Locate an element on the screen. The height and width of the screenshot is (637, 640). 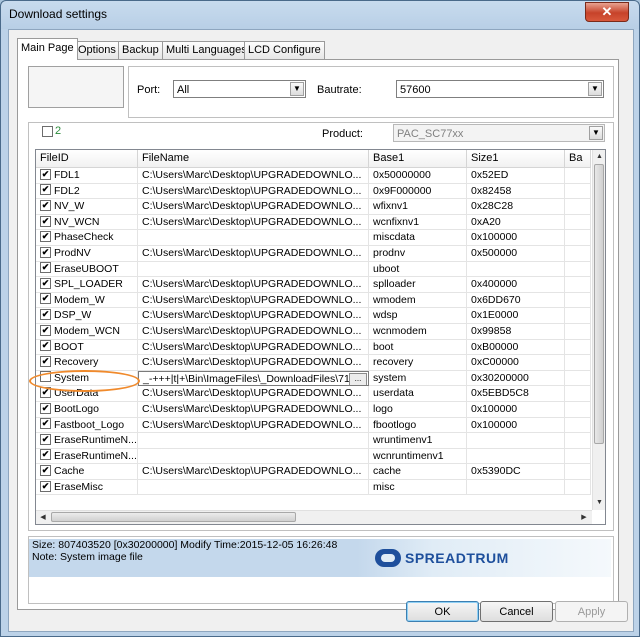
scroll-down-icon: ▼ is located at coordinates (599, 503).